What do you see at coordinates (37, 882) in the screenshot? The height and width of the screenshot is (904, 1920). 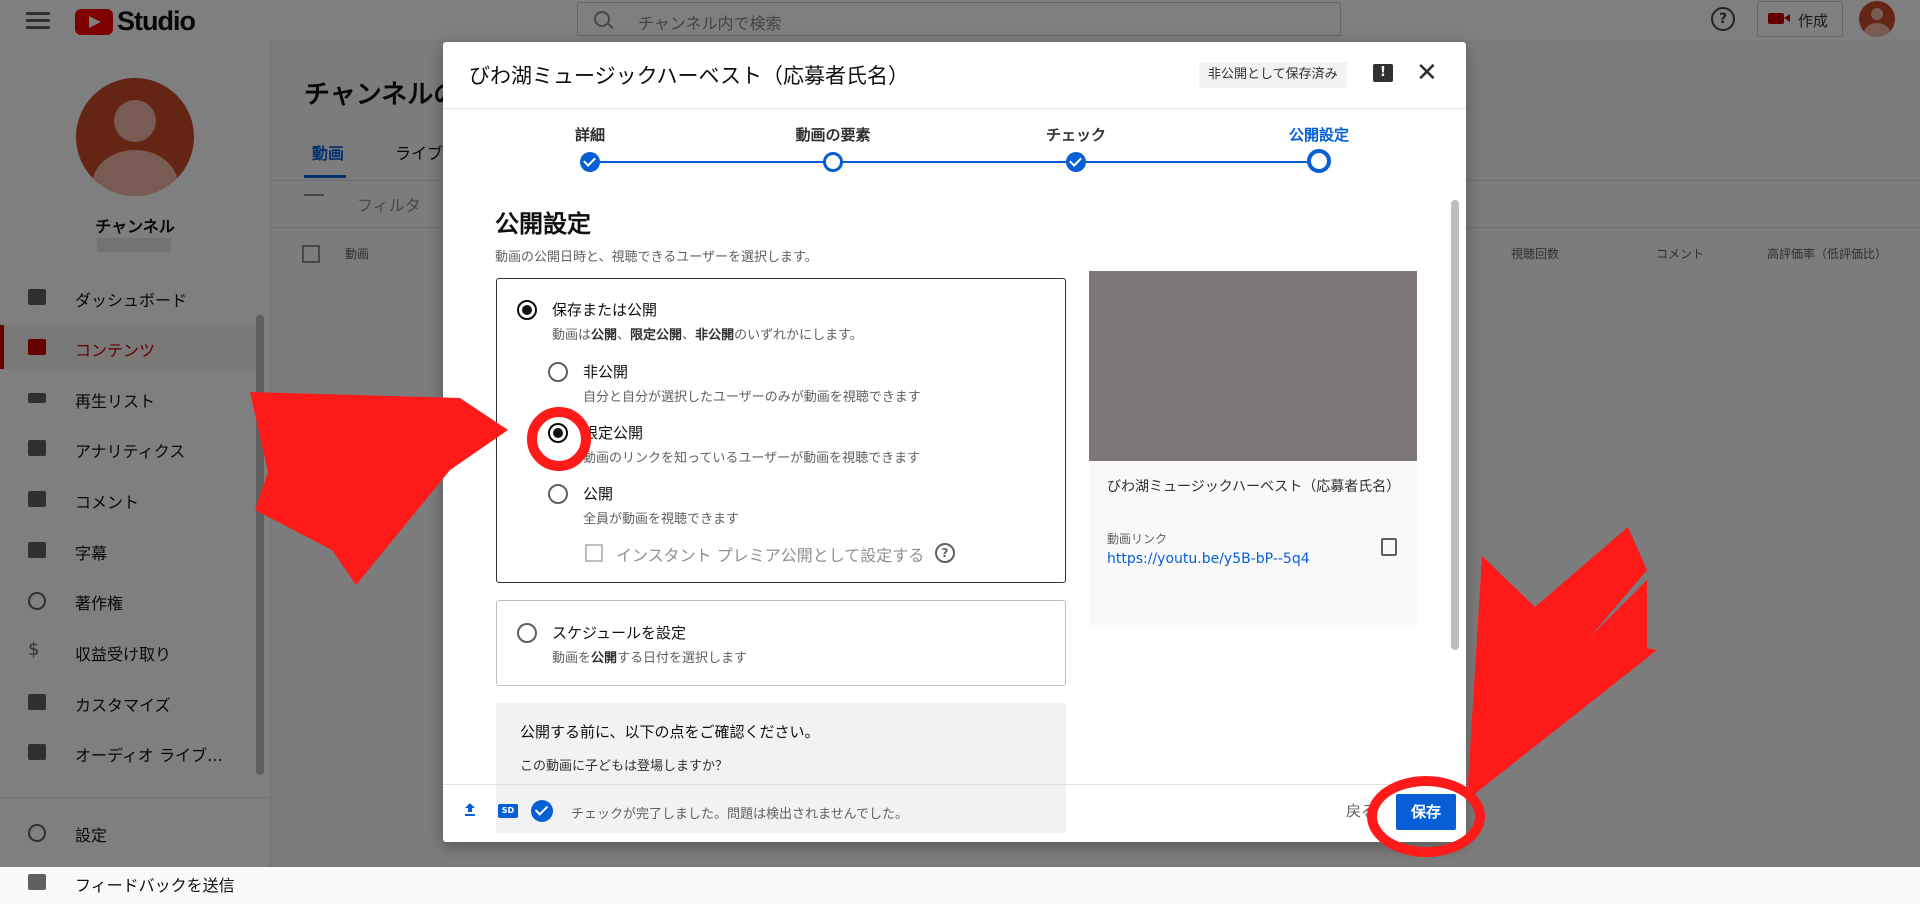 I see `feedback-icon` at bounding box center [37, 882].